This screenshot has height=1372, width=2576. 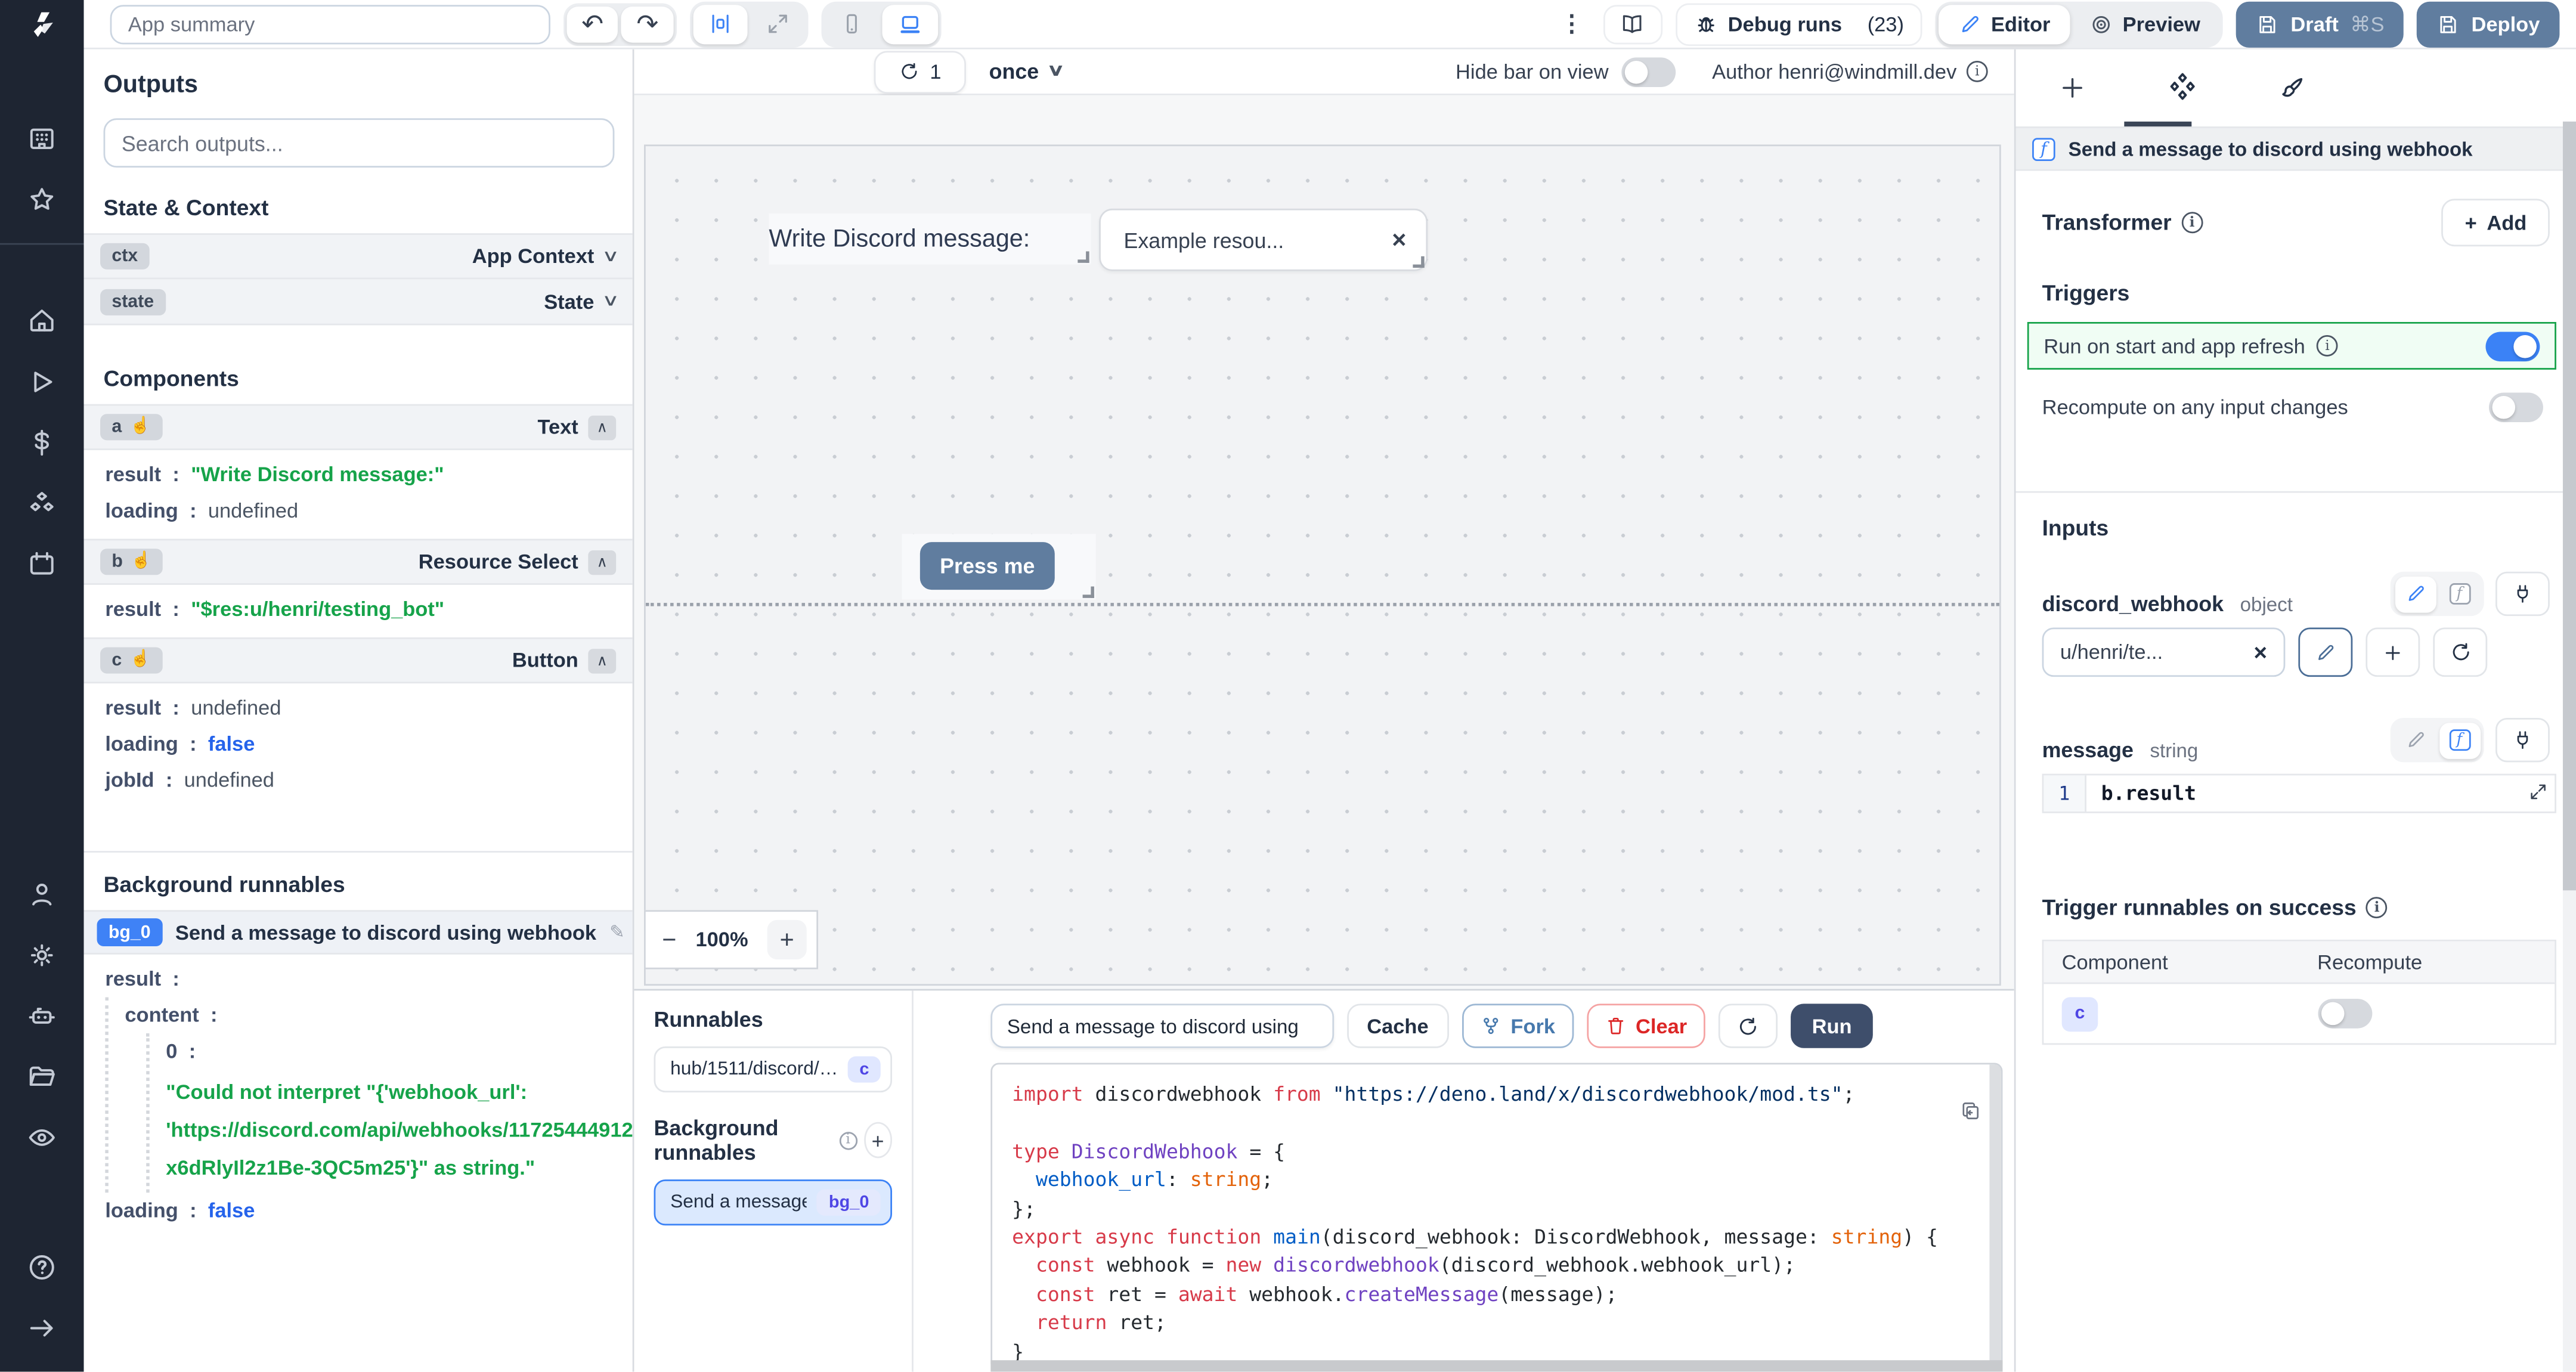 What do you see at coordinates (2489, 24) in the screenshot?
I see `deploy-button: Deploy` at bounding box center [2489, 24].